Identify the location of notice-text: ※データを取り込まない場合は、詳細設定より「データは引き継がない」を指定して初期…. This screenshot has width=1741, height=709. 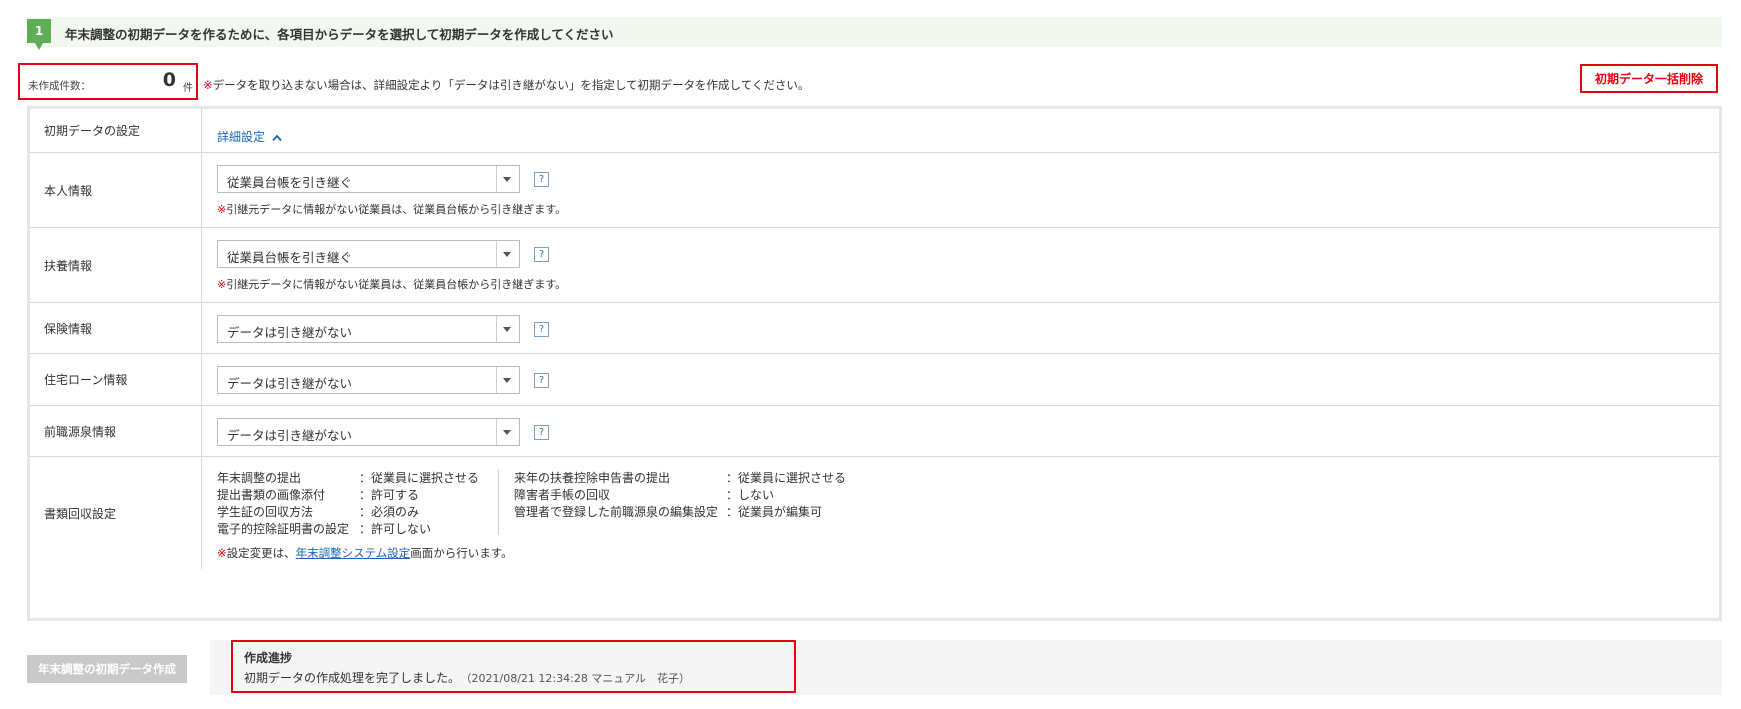
(506, 85).